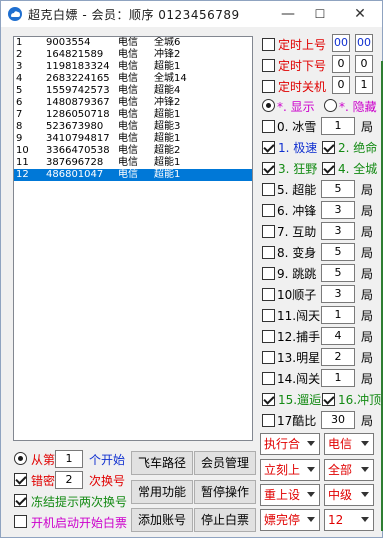 The image size is (383, 538). Describe the element at coordinates (78, 78) in the screenshot. I see `list-cell-num: 2683224165` at that location.